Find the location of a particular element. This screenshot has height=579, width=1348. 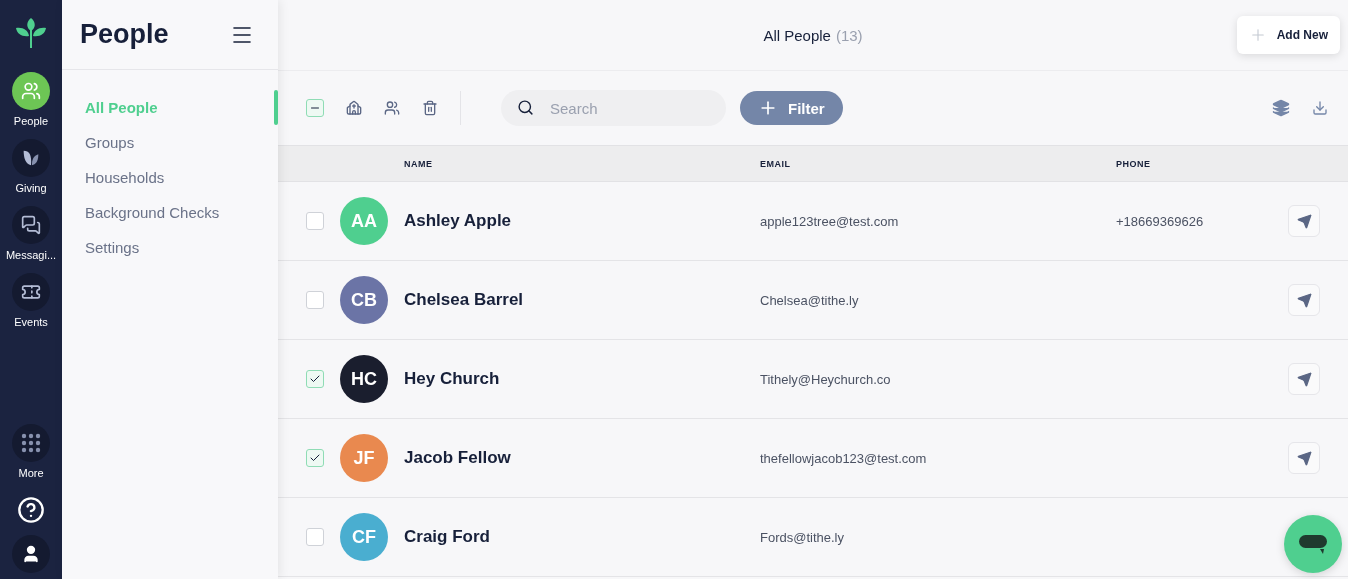

sprout-logo is located at coordinates (31, 33).